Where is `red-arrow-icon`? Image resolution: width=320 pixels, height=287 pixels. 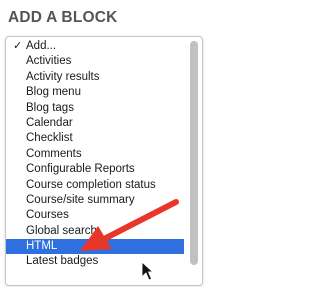 red-arrow-icon is located at coordinates (129, 225).